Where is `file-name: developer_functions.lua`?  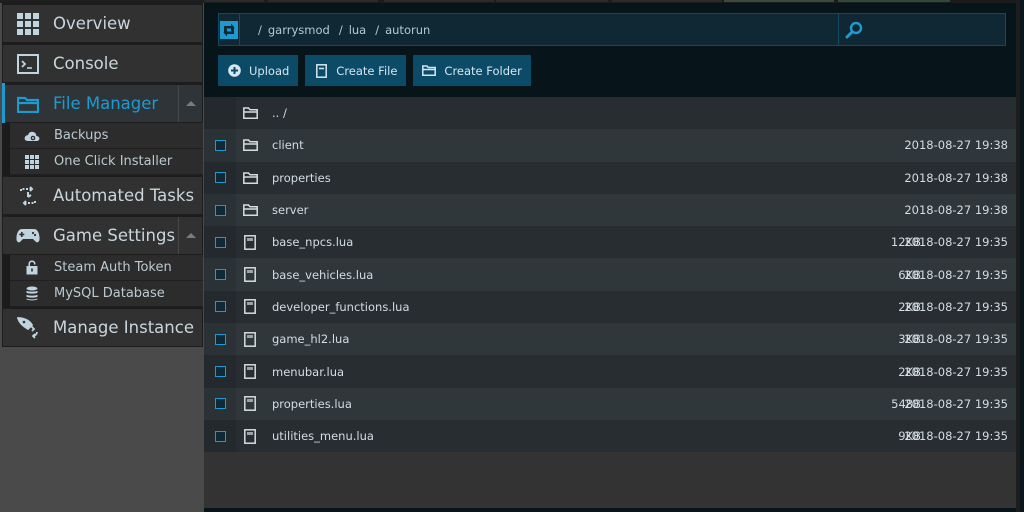 file-name: developer_functions.lua is located at coordinates (532, 307).